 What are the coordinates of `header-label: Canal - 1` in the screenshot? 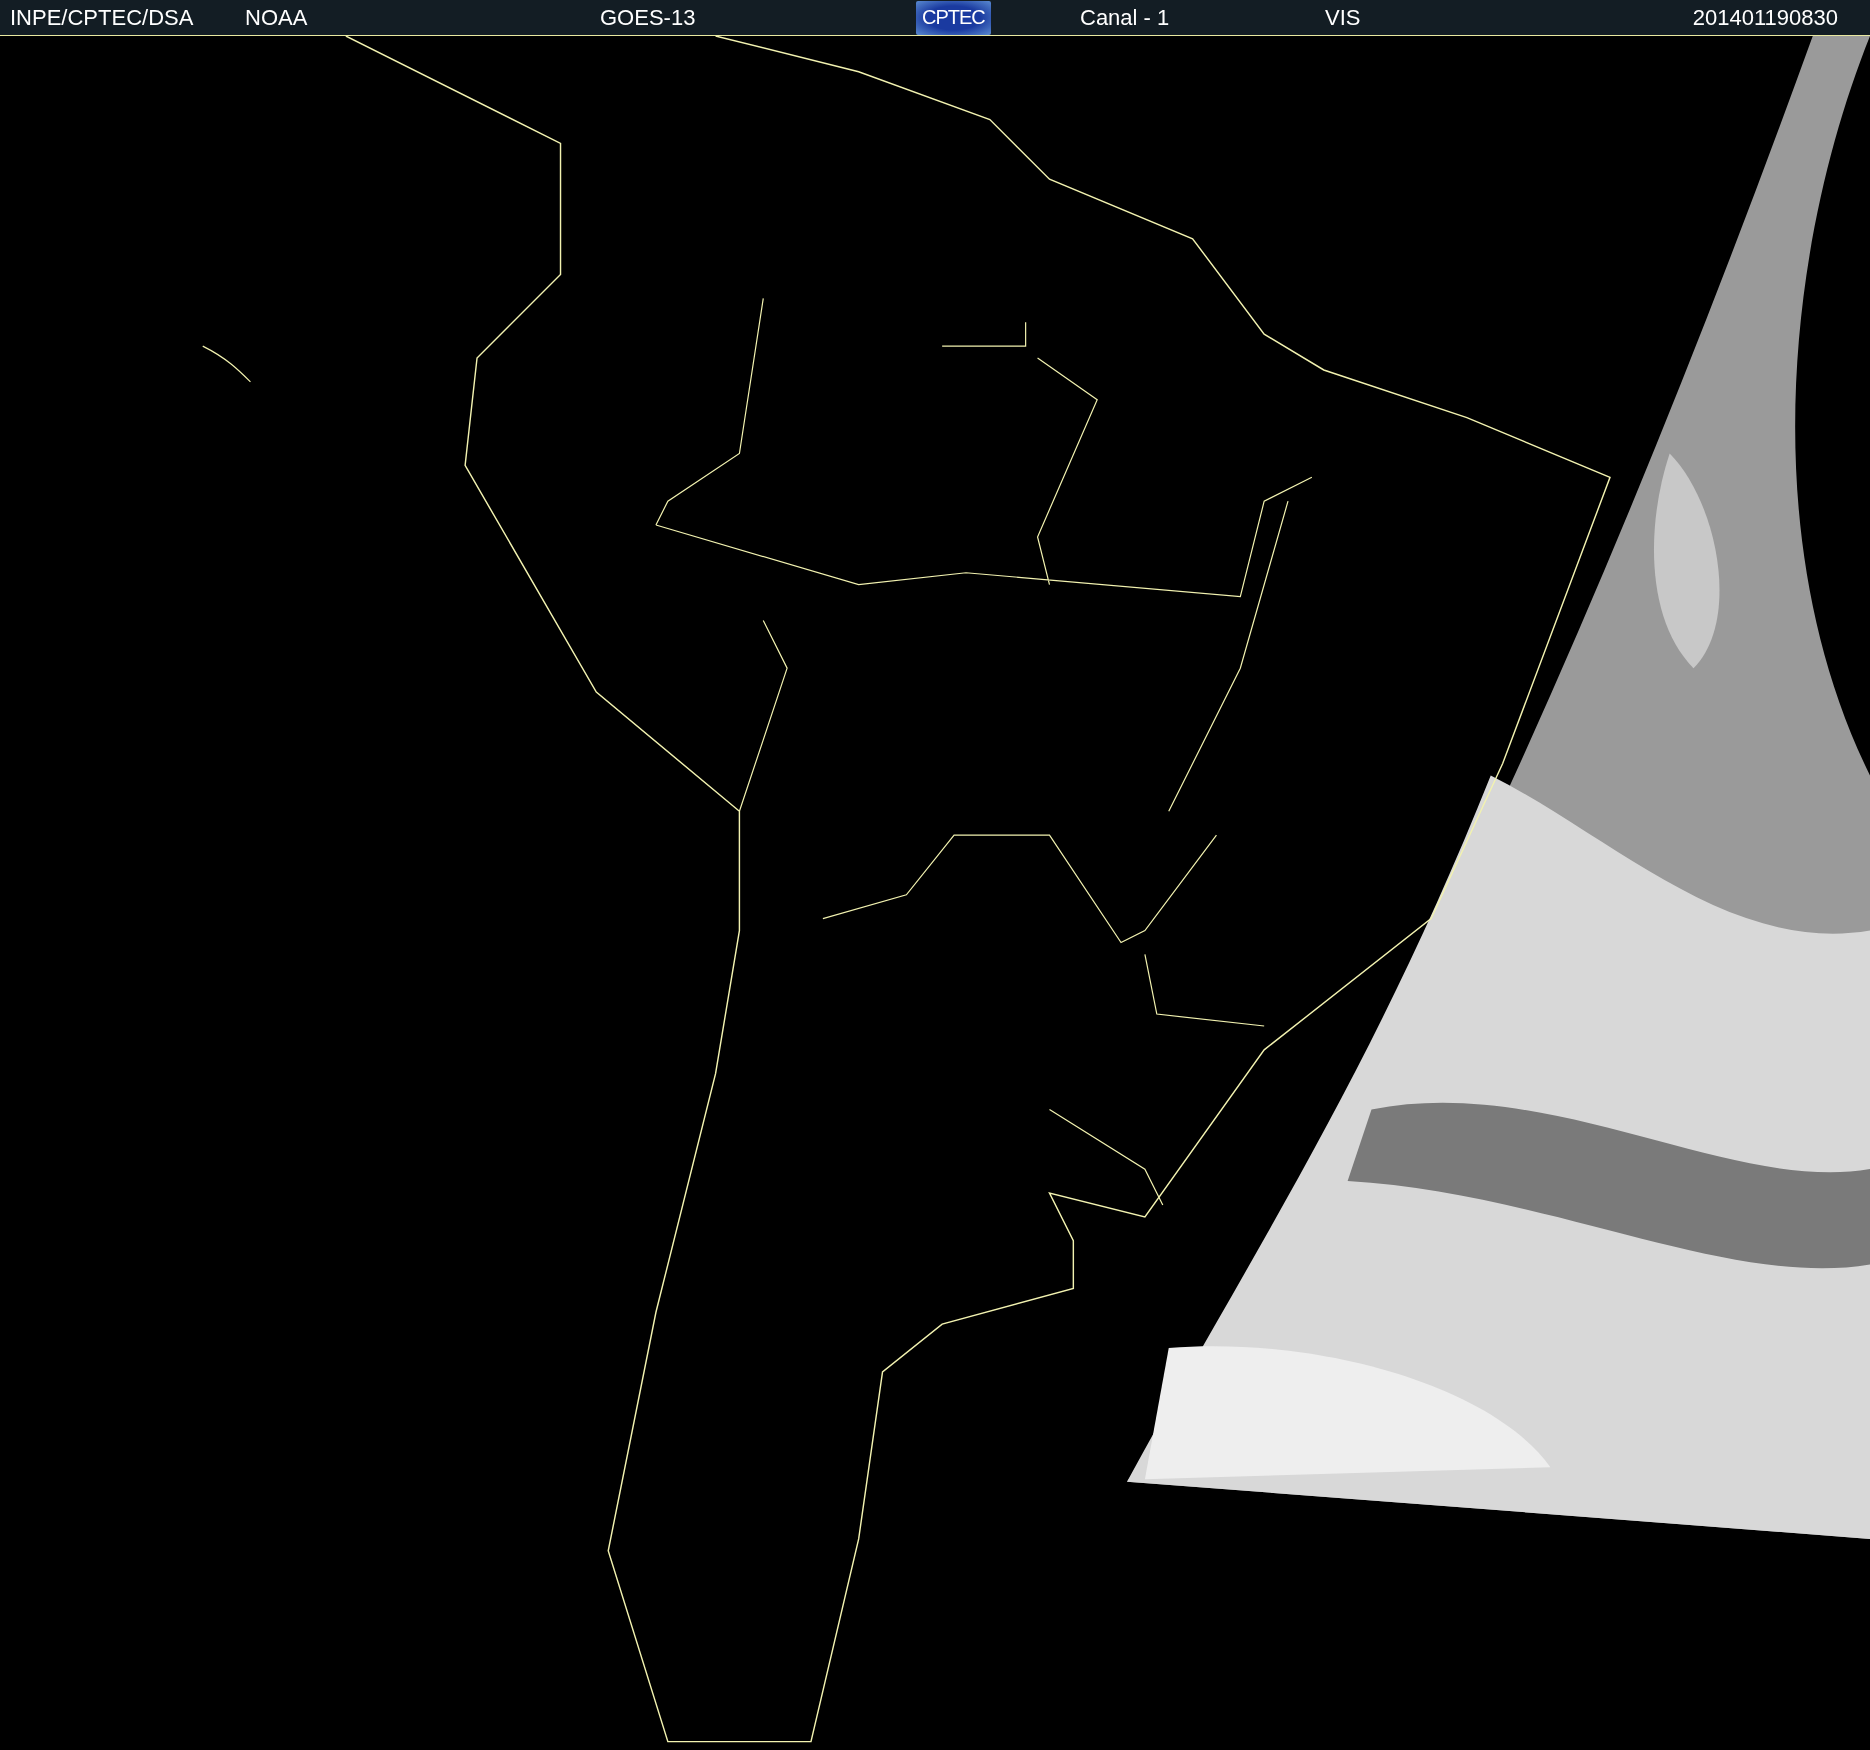 It's located at (1125, 17).